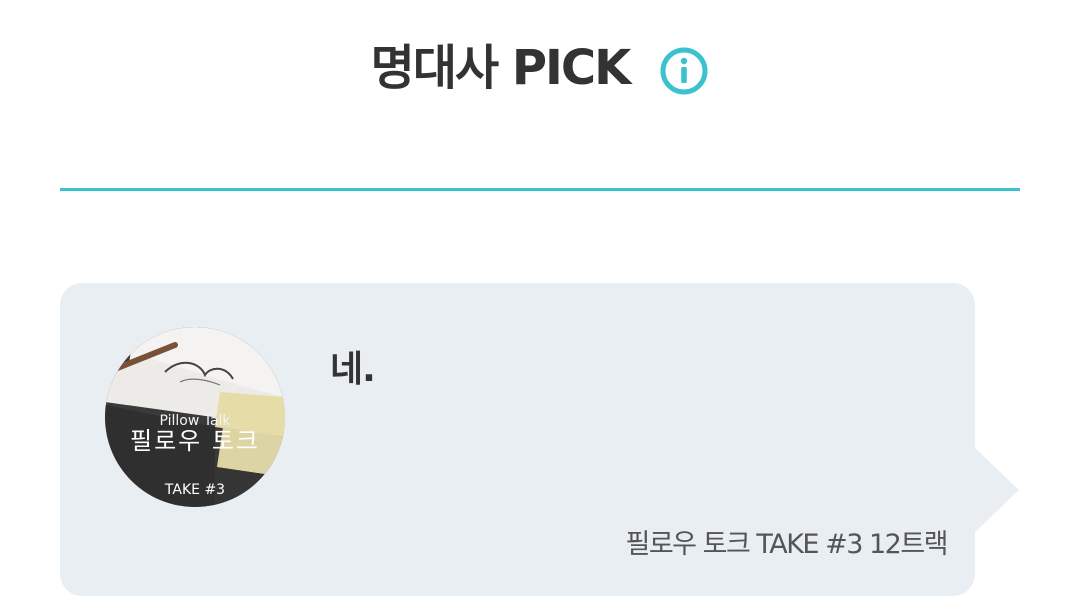  I want to click on header: 명대사 PICK, so click(540, 68).